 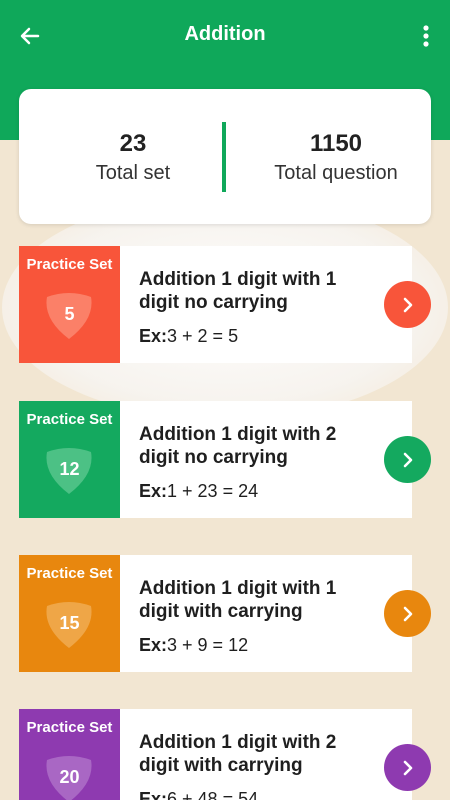 I want to click on total-set-value: 23, so click(x=133, y=143).